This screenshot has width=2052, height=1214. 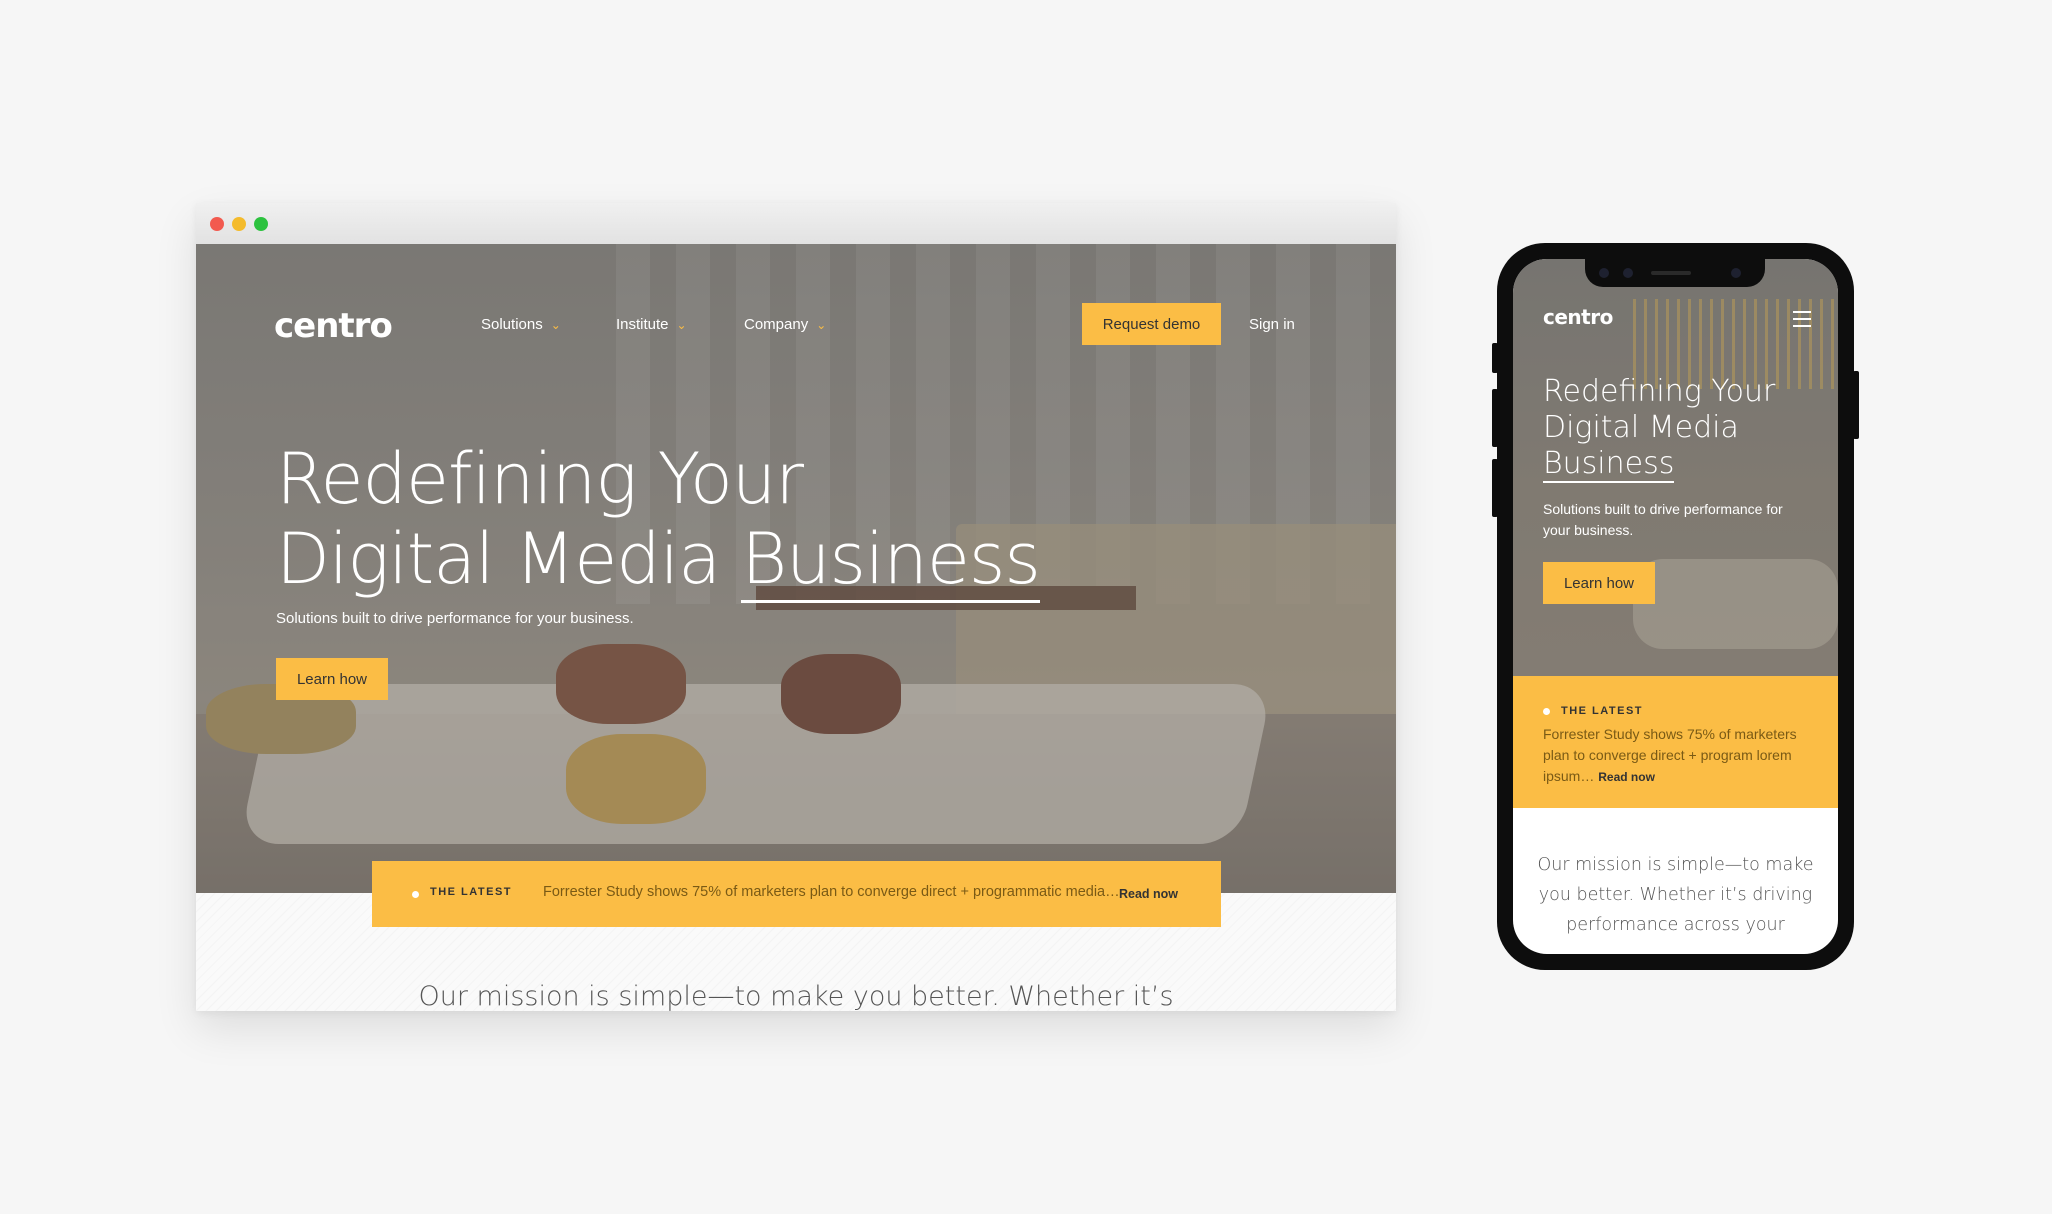 What do you see at coordinates (1495, 418) in the screenshot?
I see `phone-volume-up` at bounding box center [1495, 418].